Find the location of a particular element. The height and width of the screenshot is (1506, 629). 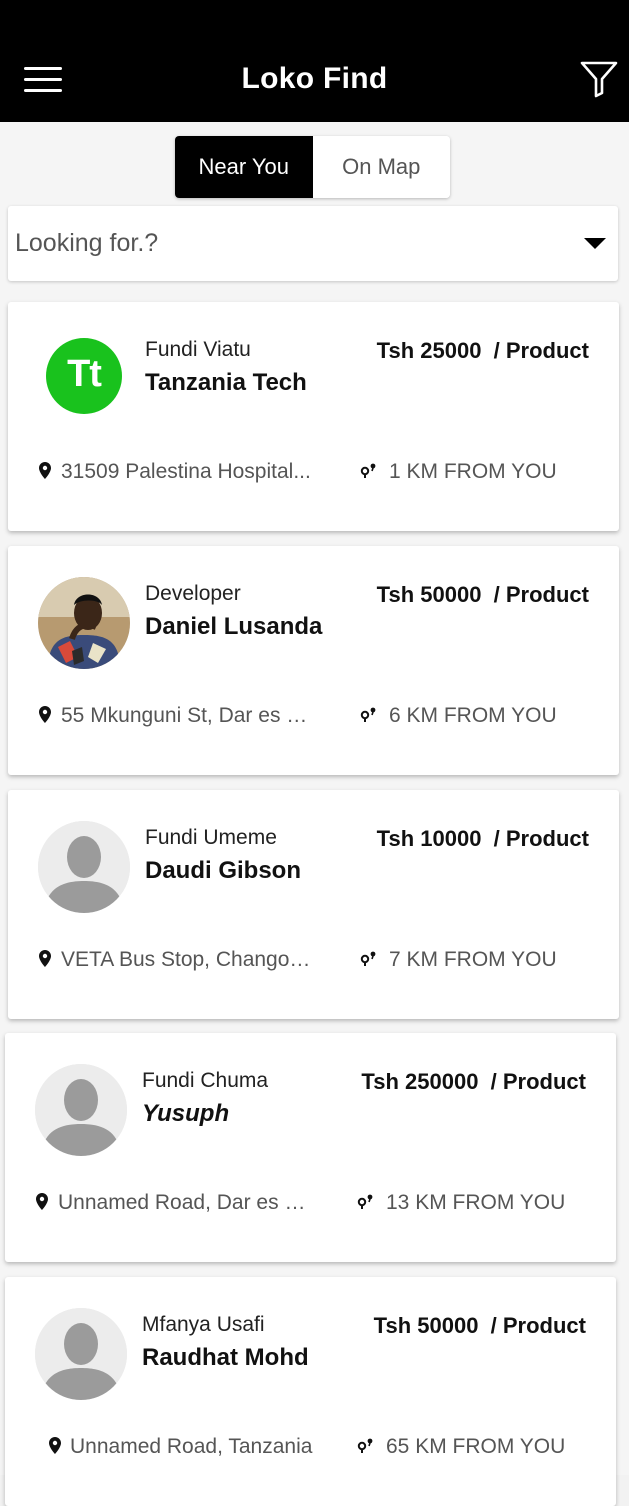

view-toggle: Near You On Map is located at coordinates (312, 167).